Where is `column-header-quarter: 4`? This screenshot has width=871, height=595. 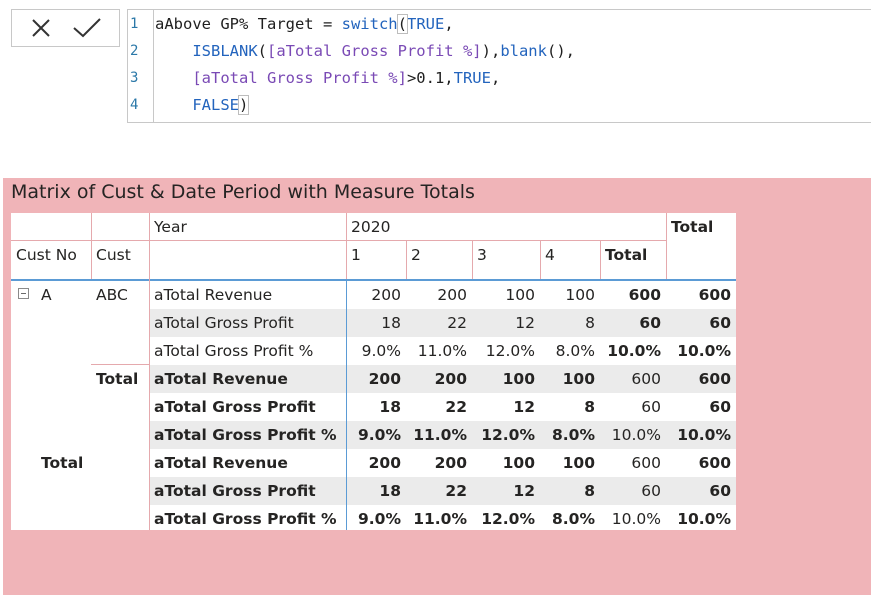 column-header-quarter: 4 is located at coordinates (550, 255).